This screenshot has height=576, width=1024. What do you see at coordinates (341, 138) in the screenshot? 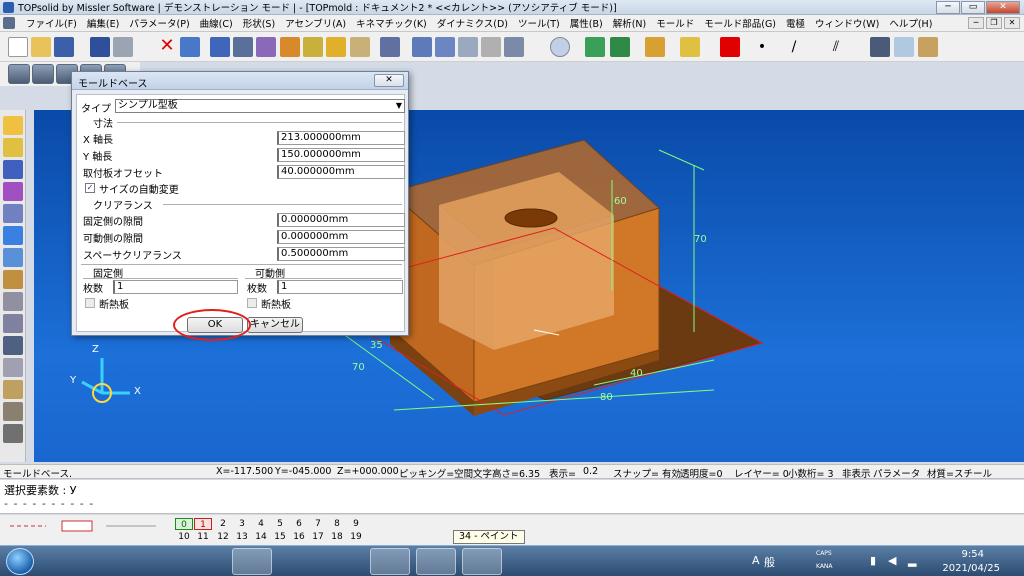
I see `x-length-input: 213.000000mm` at bounding box center [341, 138].